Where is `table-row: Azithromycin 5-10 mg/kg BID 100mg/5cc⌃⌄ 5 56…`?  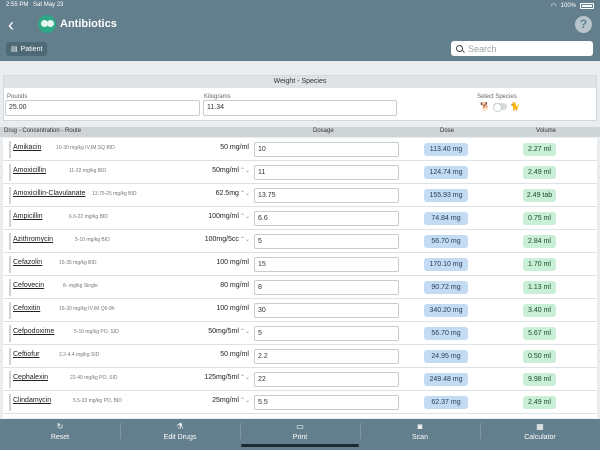
table-row: Azithromycin 5-10 mg/kg BID 100mg/5cc⌃⌄ 5 56… is located at coordinates (300, 241).